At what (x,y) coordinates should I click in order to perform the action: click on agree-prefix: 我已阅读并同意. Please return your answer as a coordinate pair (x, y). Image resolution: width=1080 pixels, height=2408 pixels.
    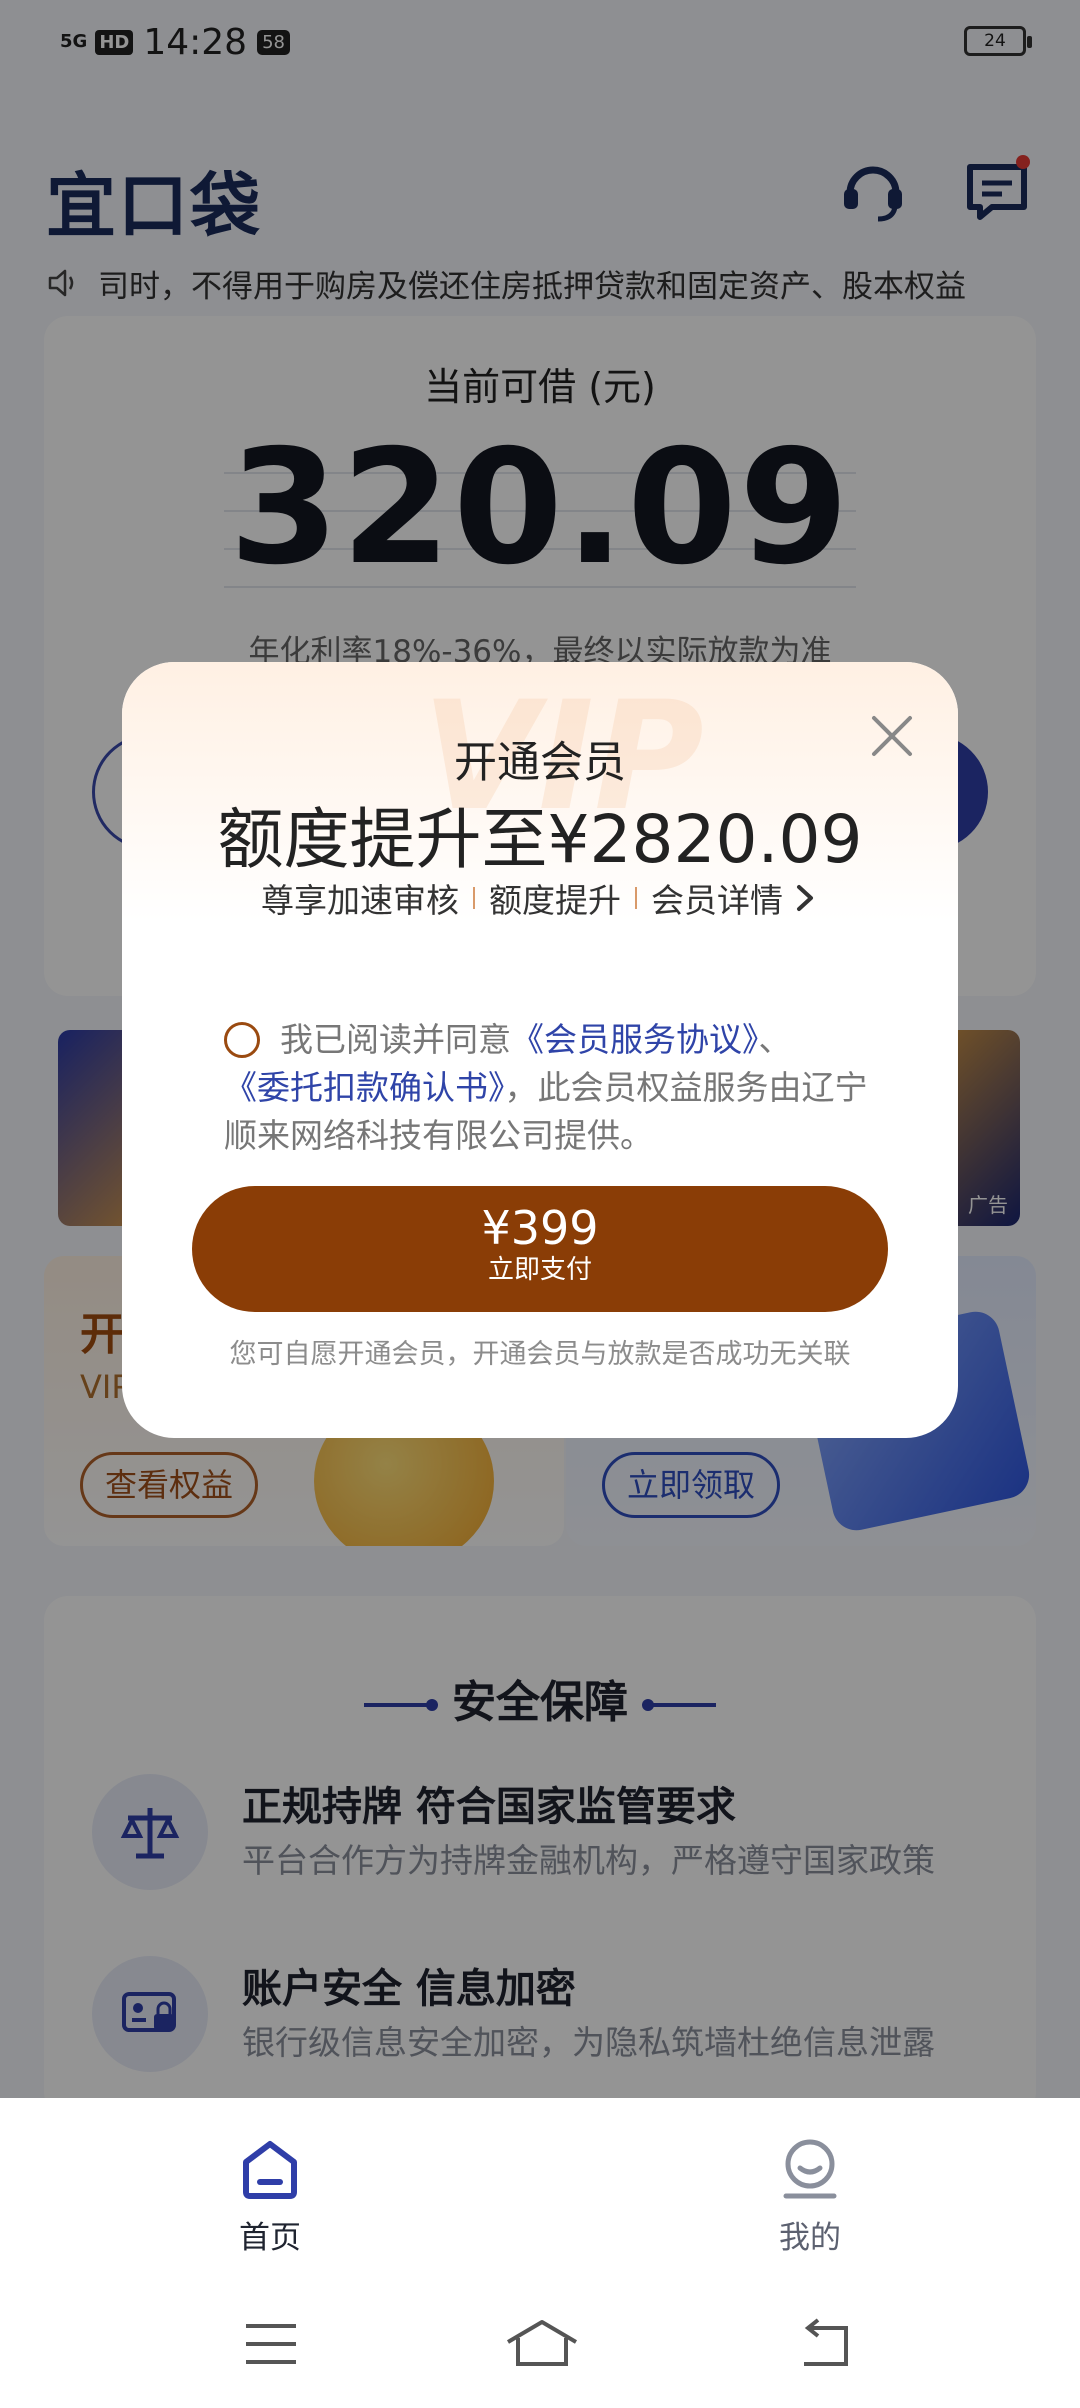
    Looking at the image, I should click on (395, 1039).